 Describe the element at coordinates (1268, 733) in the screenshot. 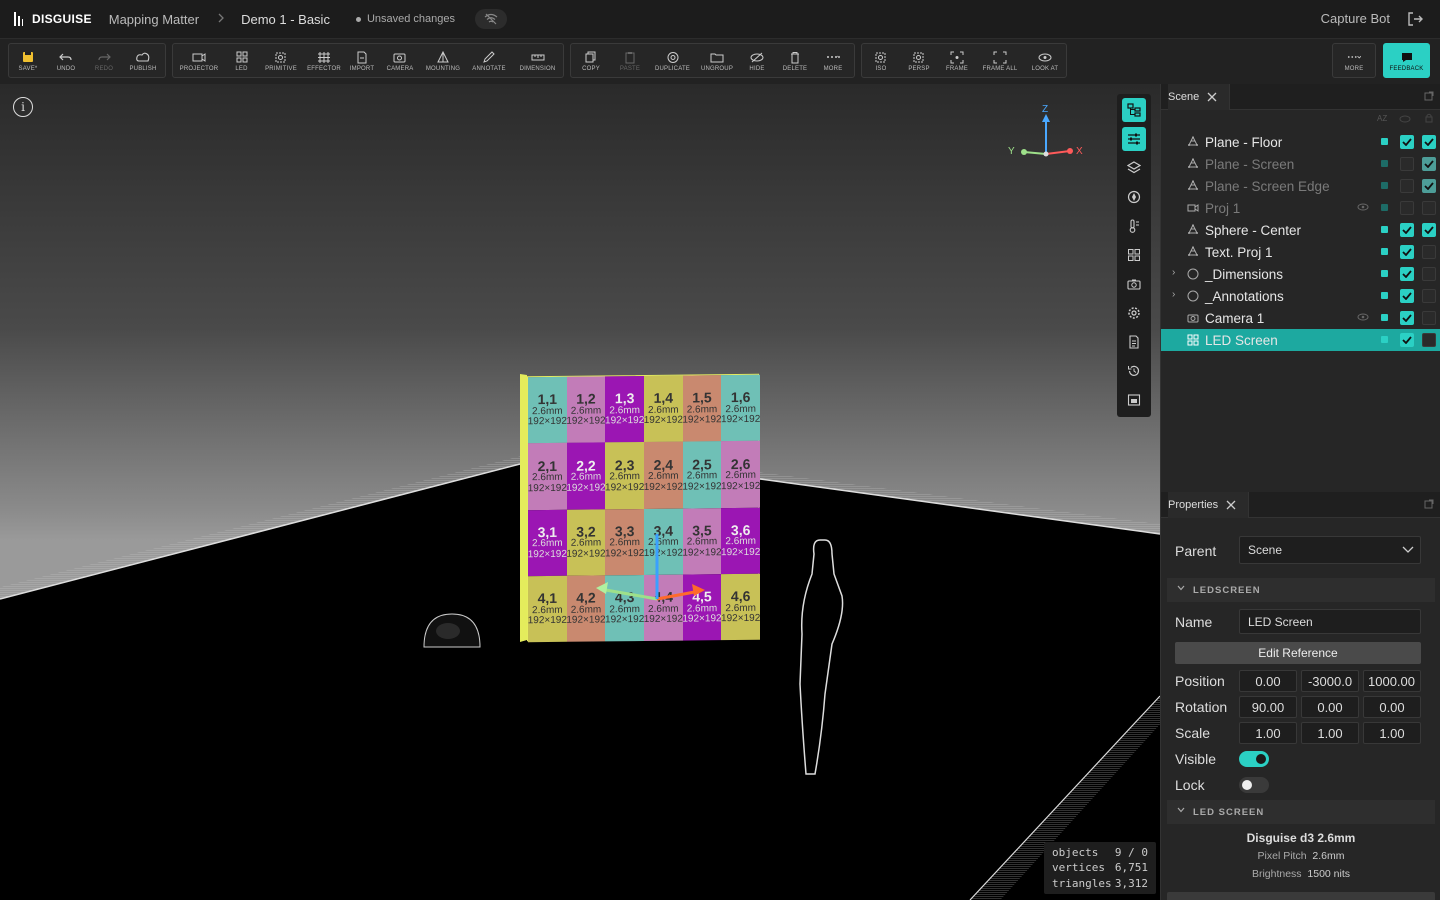

I see `scale-x-input: 1.00` at that location.